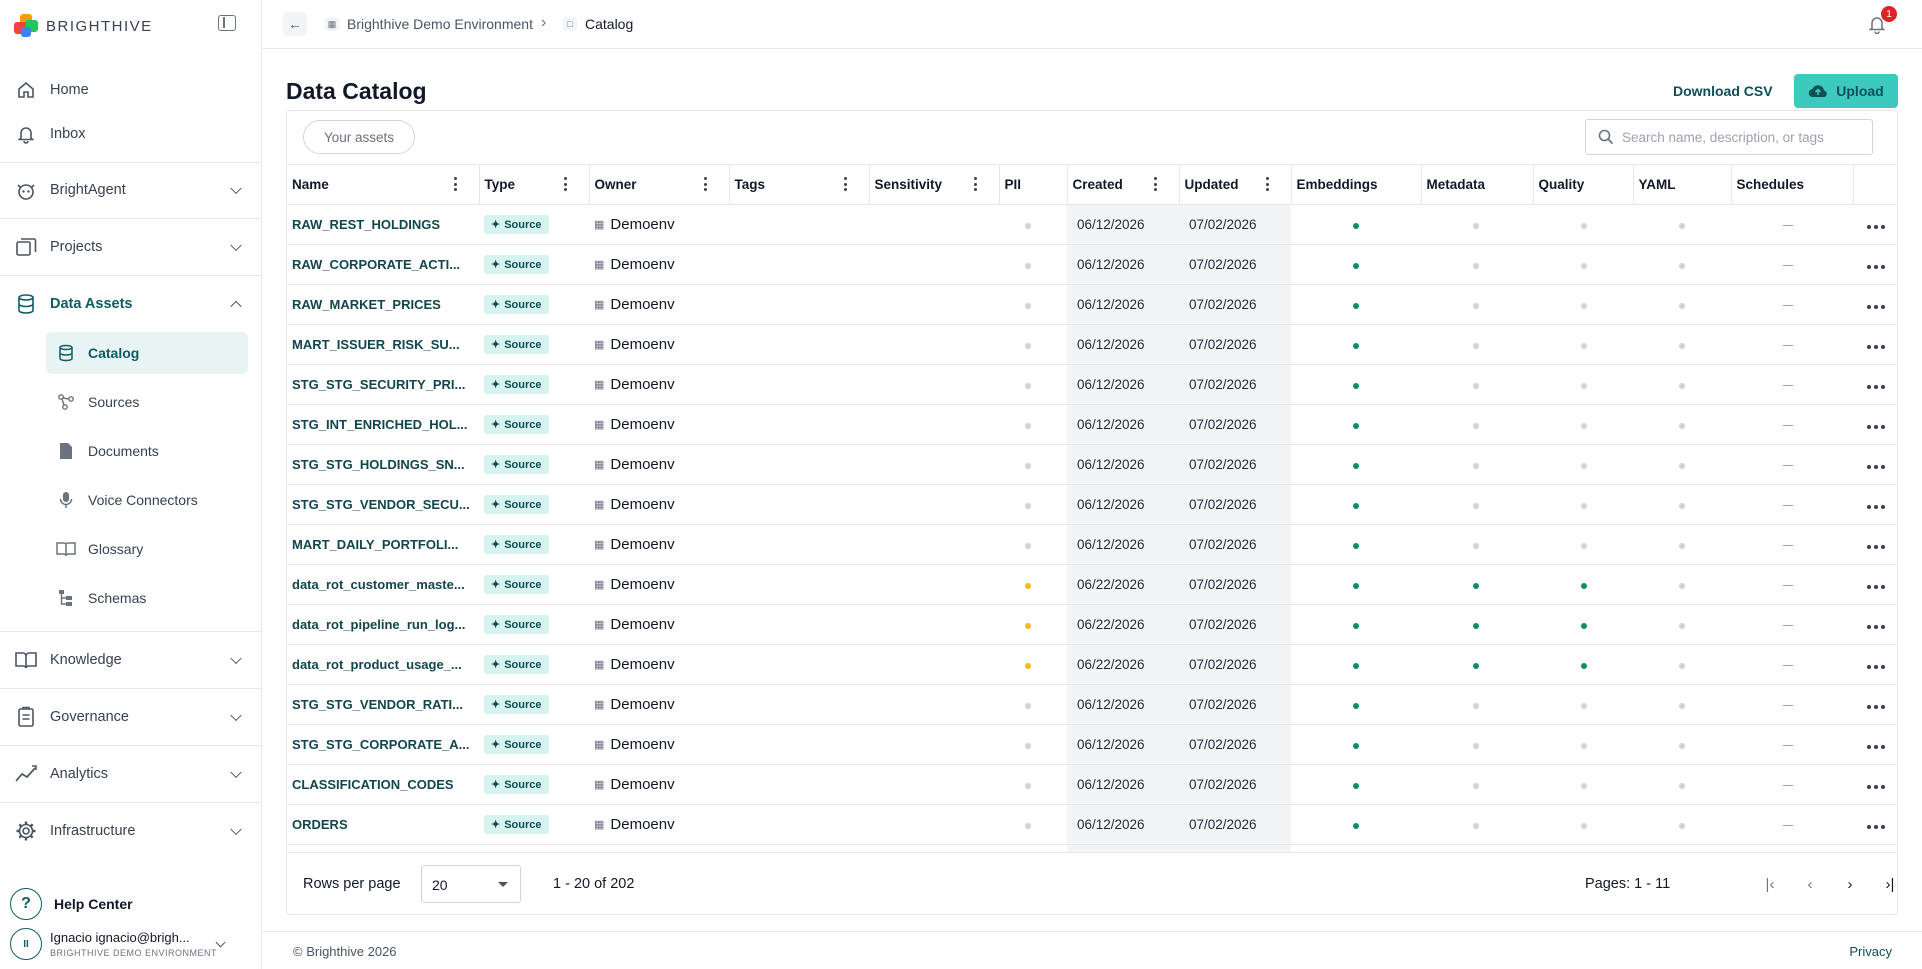 The image size is (1922, 969). Describe the element at coordinates (147, 598) in the screenshot. I see `sidebar-subitem-schemas: Schemas` at that location.